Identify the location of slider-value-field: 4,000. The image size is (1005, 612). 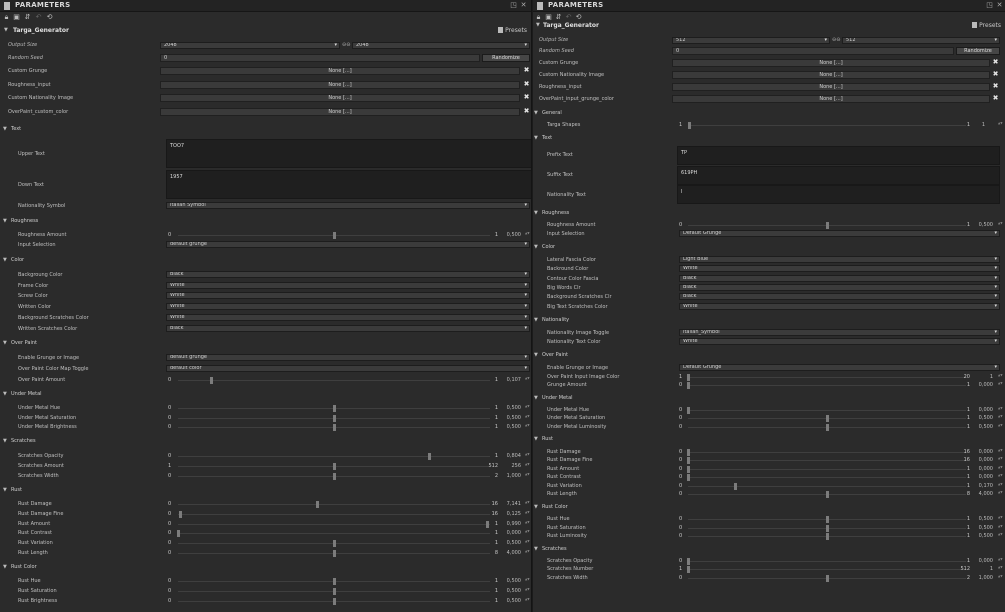
(983, 494).